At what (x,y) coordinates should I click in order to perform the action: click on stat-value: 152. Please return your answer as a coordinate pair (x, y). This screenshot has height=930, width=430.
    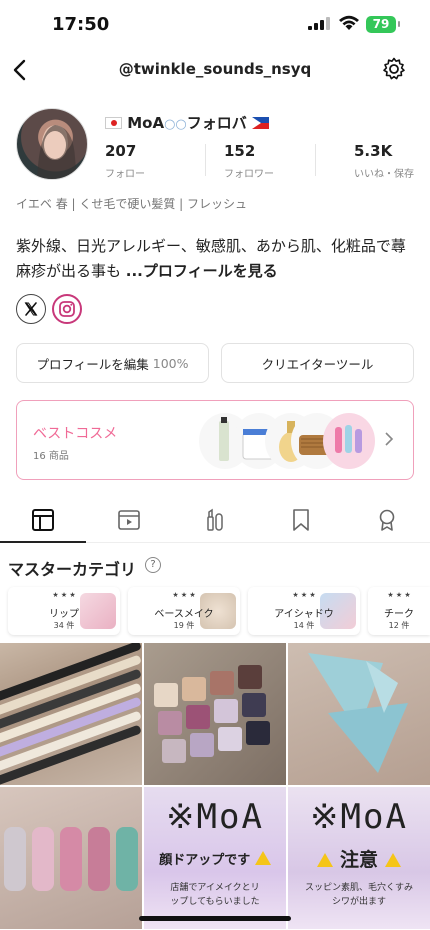
    Looking at the image, I should click on (240, 151).